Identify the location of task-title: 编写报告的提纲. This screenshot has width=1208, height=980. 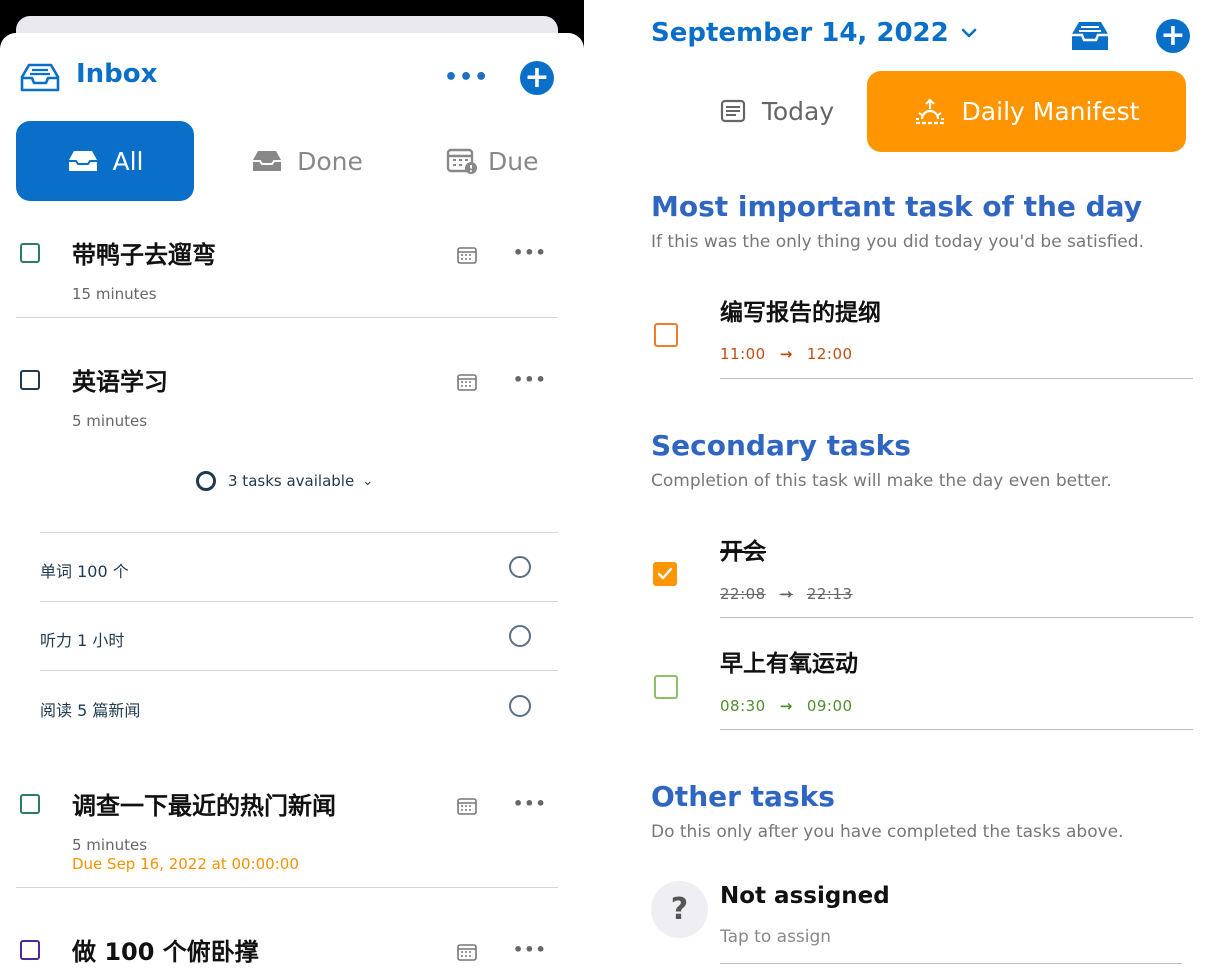
(800, 313).